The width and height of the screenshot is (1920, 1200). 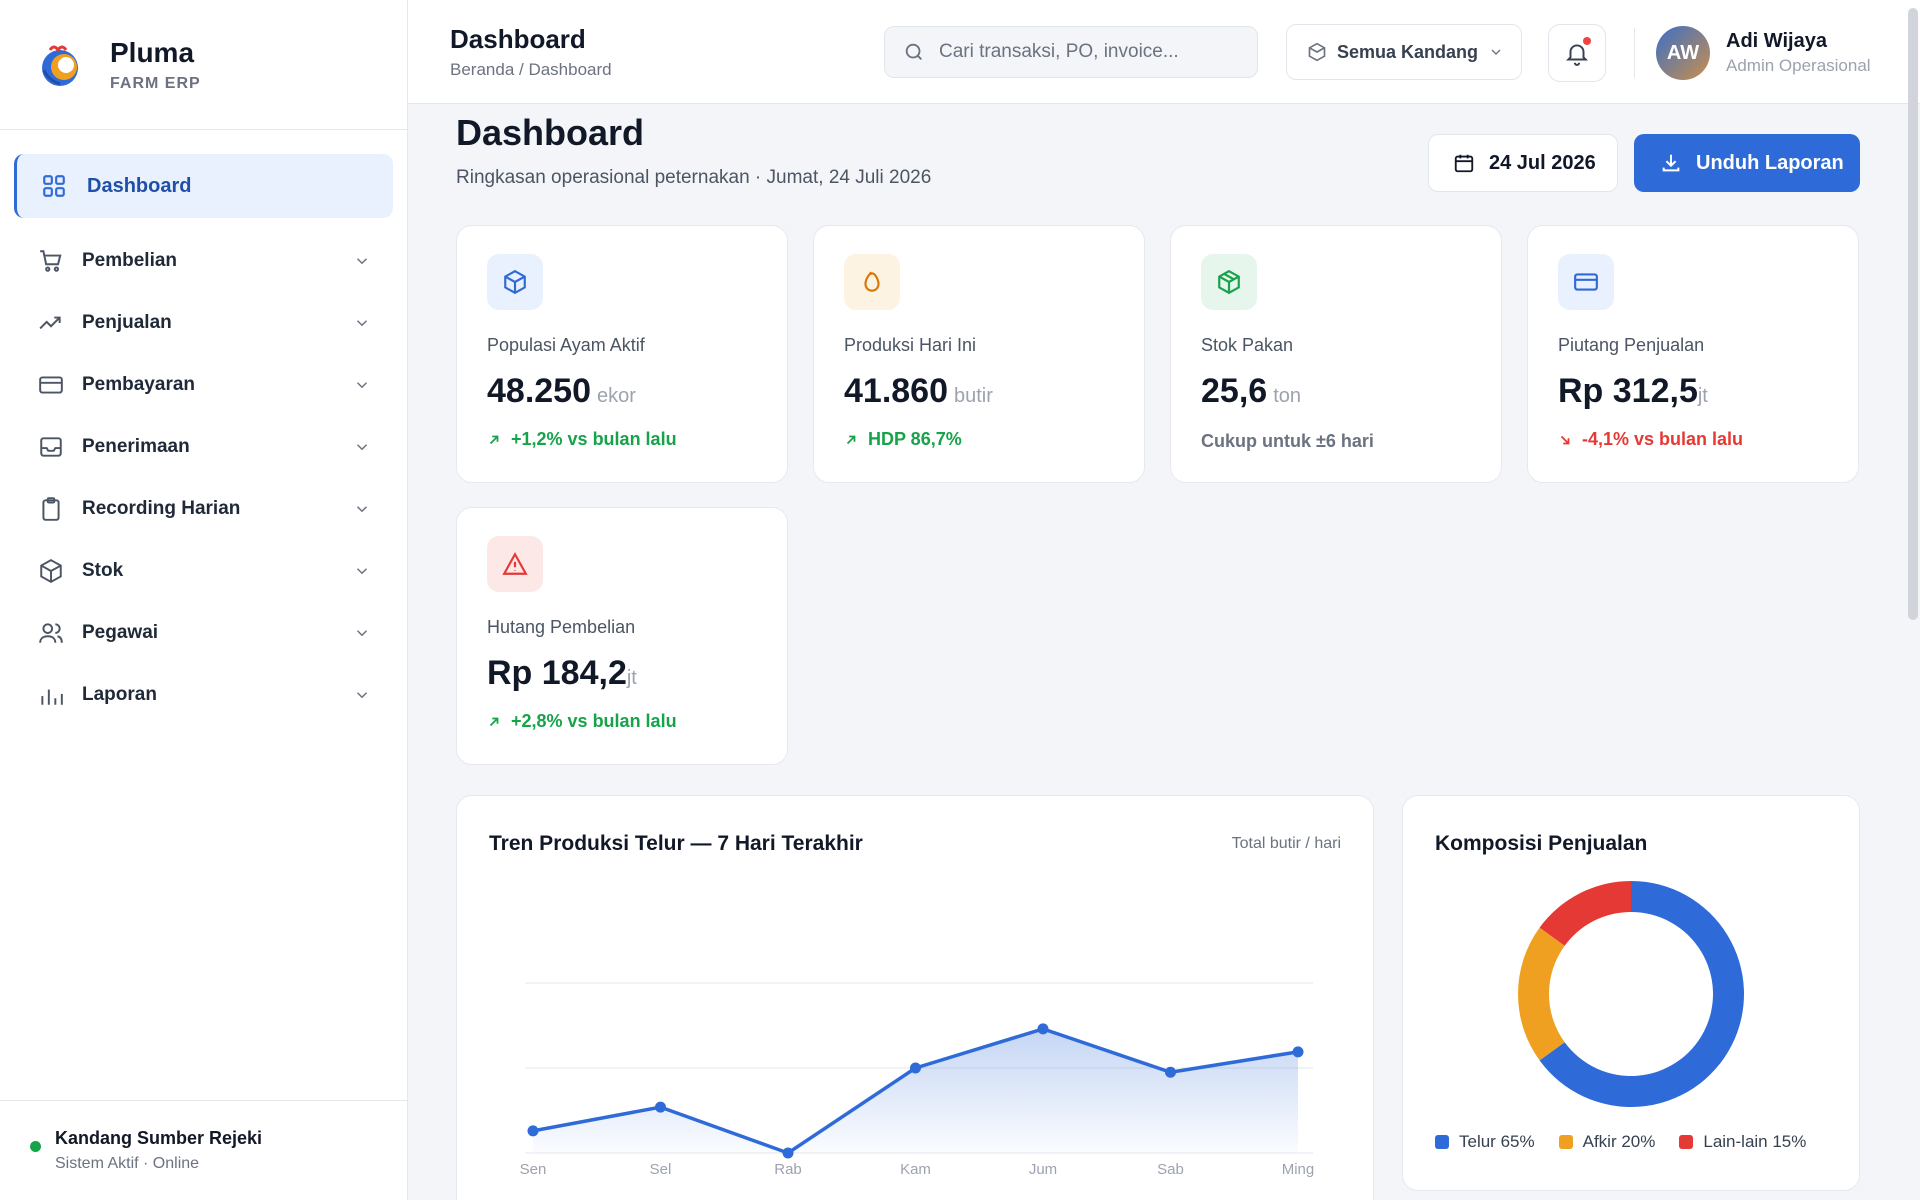 What do you see at coordinates (203, 323) in the screenshot?
I see `sidebar-item-penjualan: Penjualan` at bounding box center [203, 323].